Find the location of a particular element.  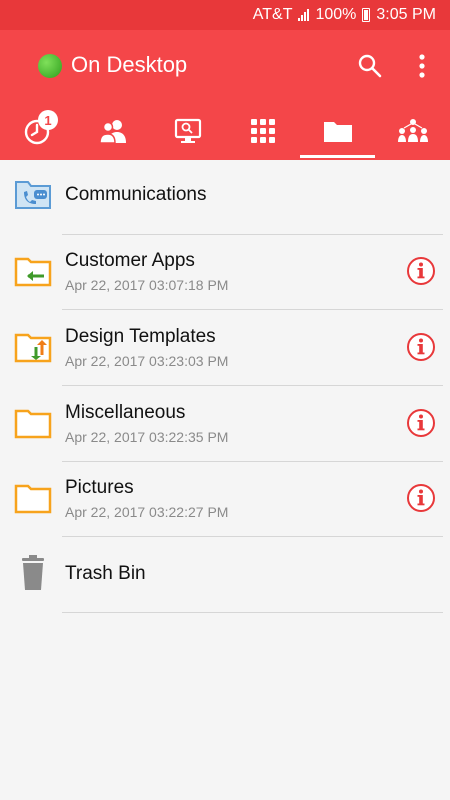

app-title: On Desktop is located at coordinates (129, 64).